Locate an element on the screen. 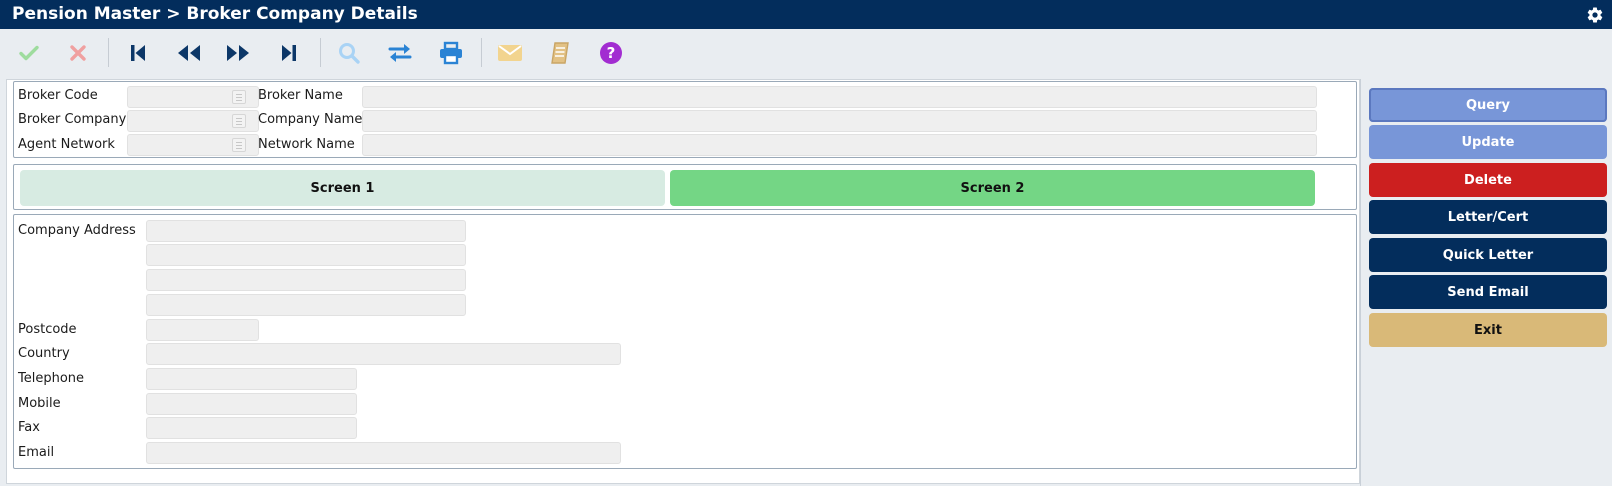 This screenshot has width=1612, height=486. broker-code-lookup-icon is located at coordinates (239, 97).